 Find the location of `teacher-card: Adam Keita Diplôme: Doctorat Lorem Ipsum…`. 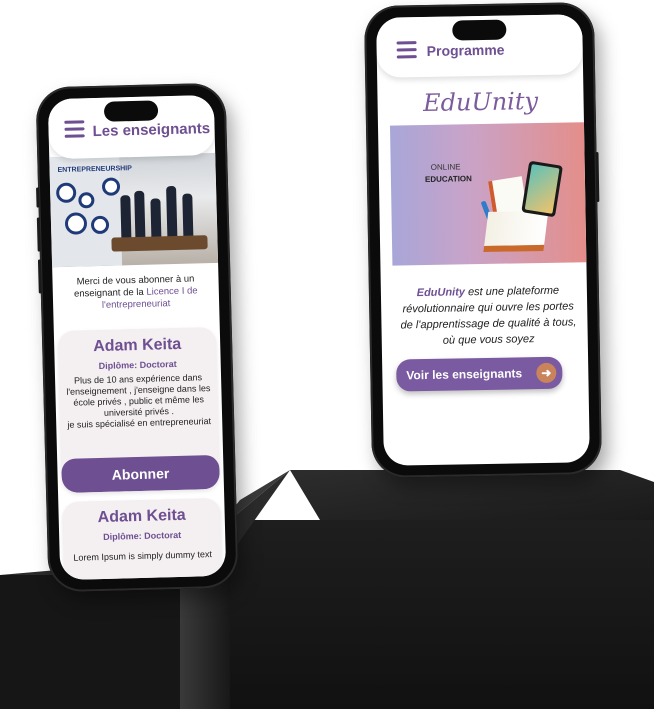

teacher-card: Adam Keita Diplôme: Doctorat Lorem Ipsum… is located at coordinates (142, 539).